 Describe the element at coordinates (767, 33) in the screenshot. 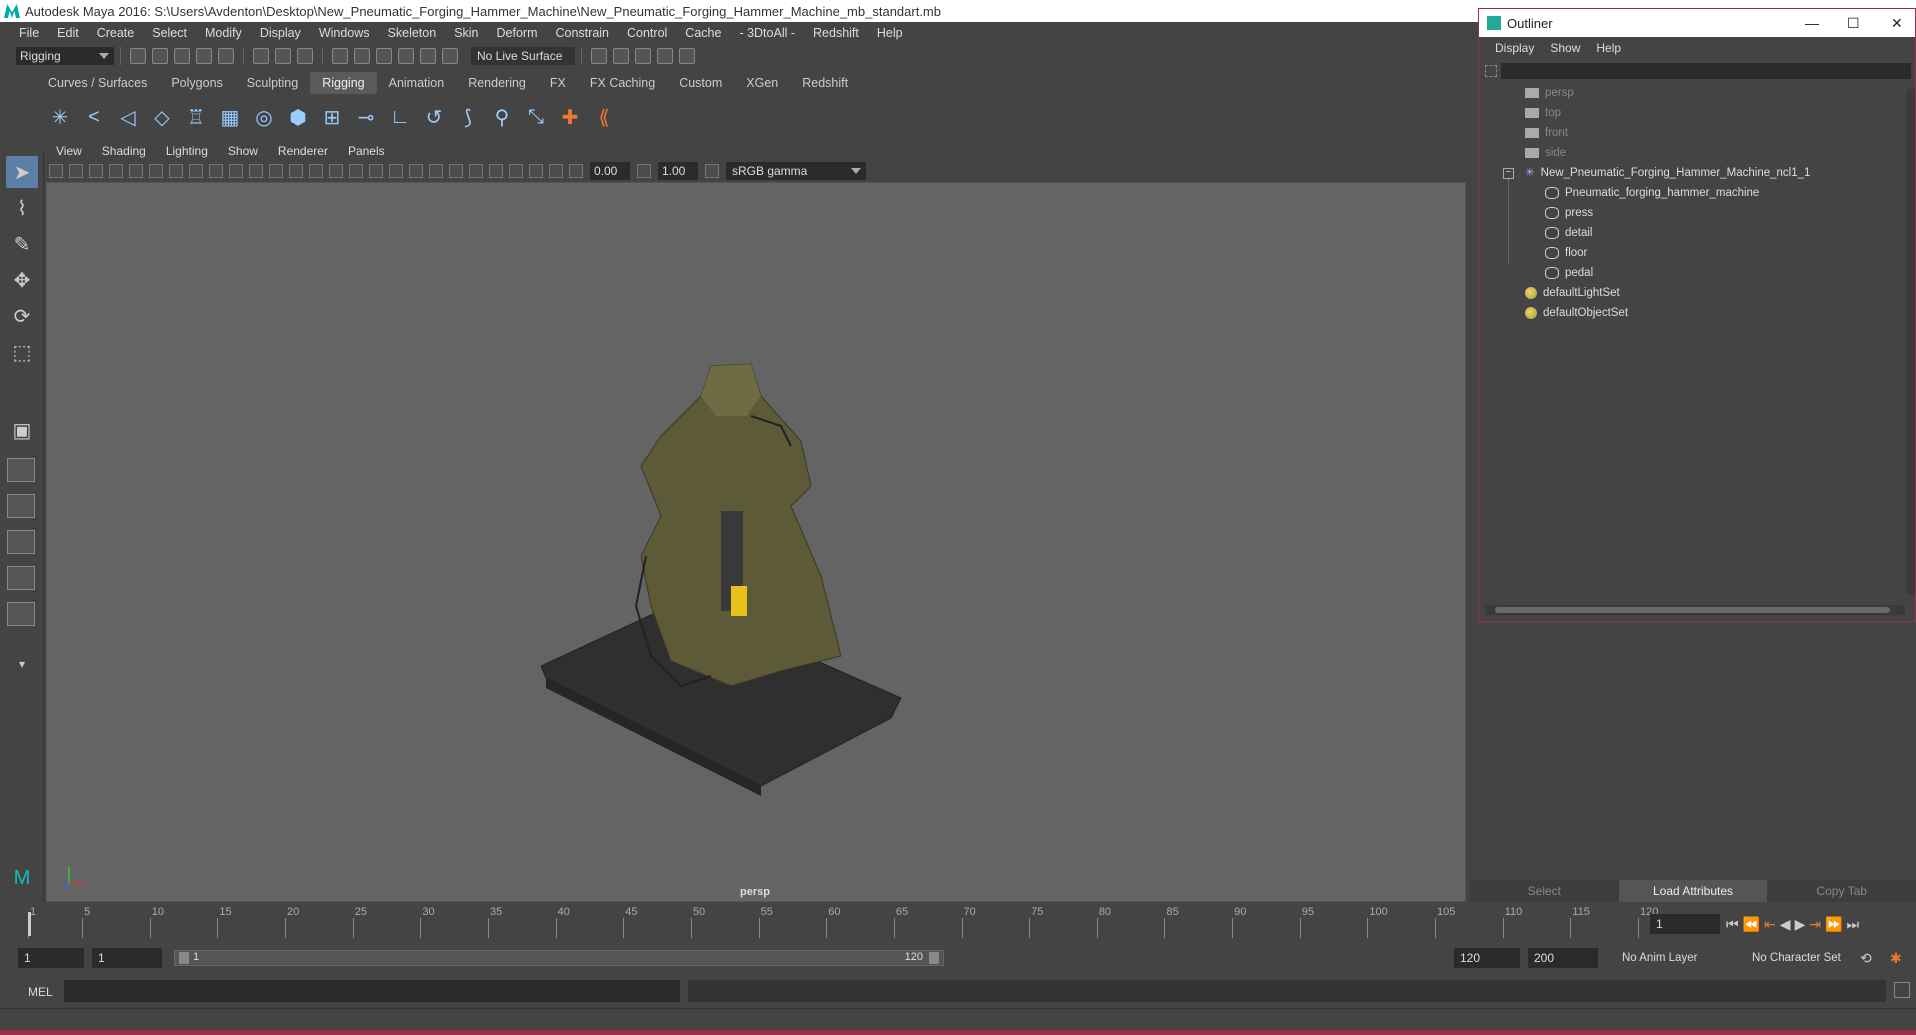

I see `menu-3dtoall: - 3DtoAll -` at that location.